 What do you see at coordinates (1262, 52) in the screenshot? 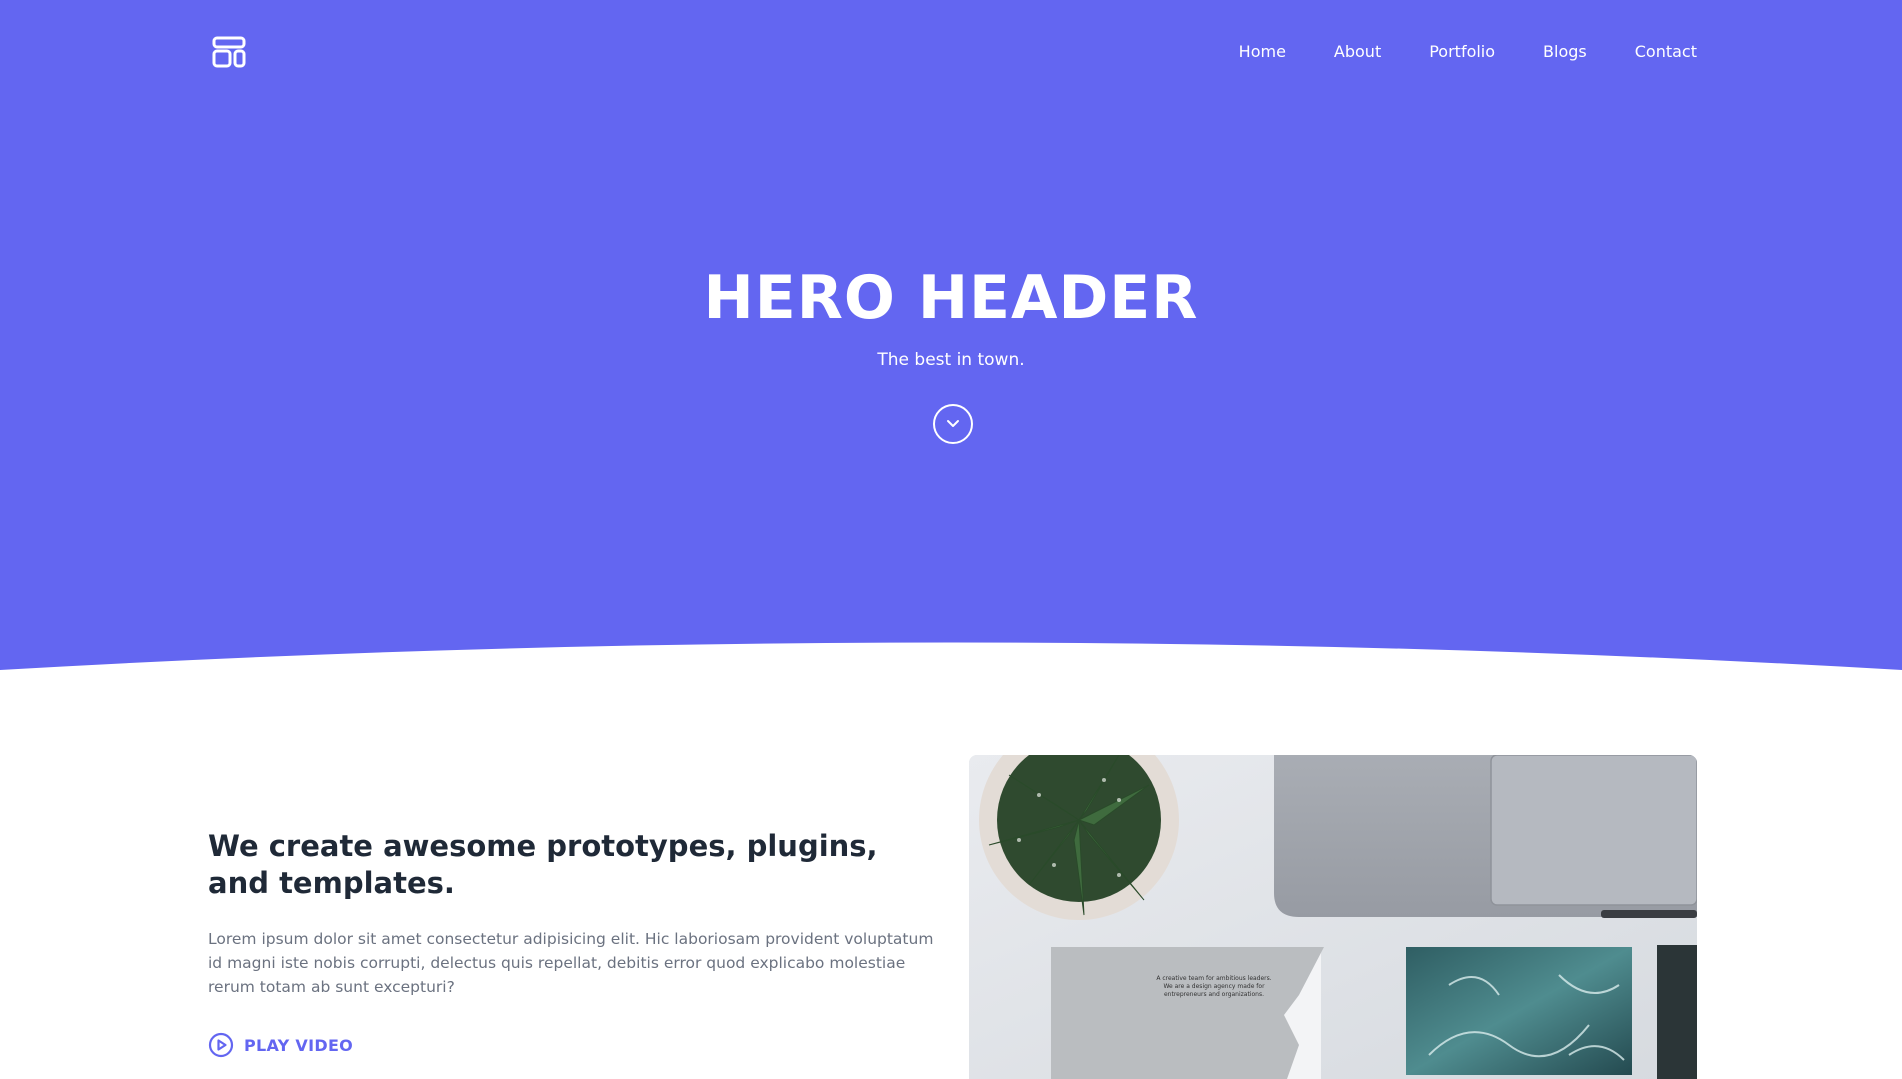
I see `nav-link-home: Home` at bounding box center [1262, 52].